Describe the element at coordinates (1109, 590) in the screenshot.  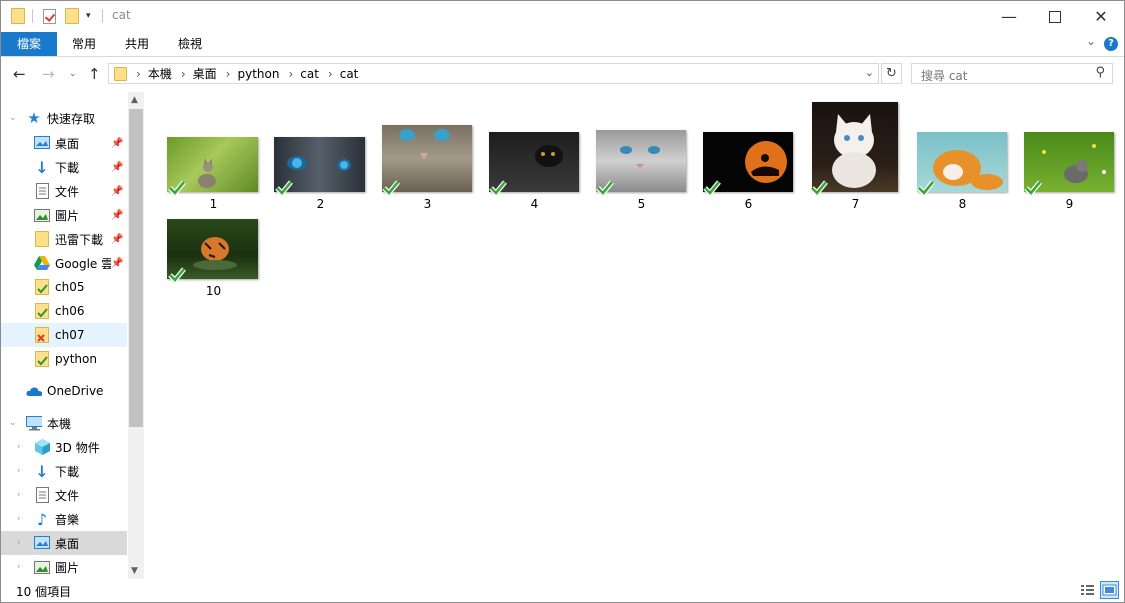
I see `large-icons-view-button` at that location.